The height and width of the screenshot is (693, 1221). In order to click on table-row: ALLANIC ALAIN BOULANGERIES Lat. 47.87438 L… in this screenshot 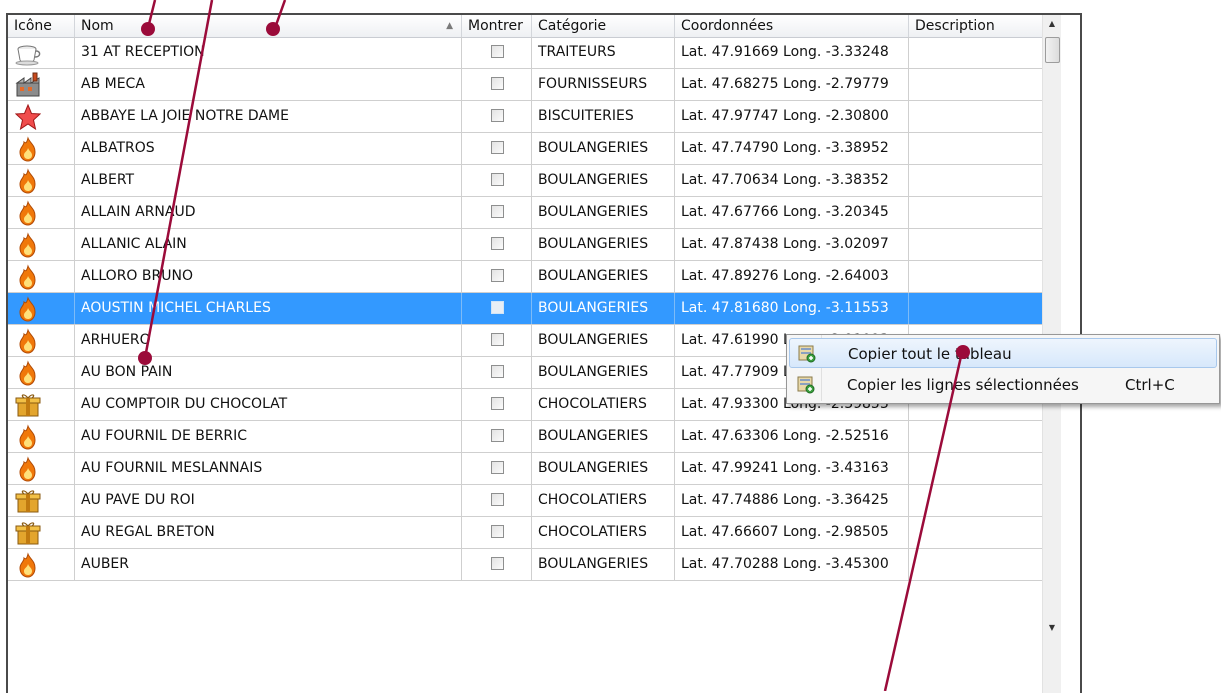, I will do `click(525, 245)`.